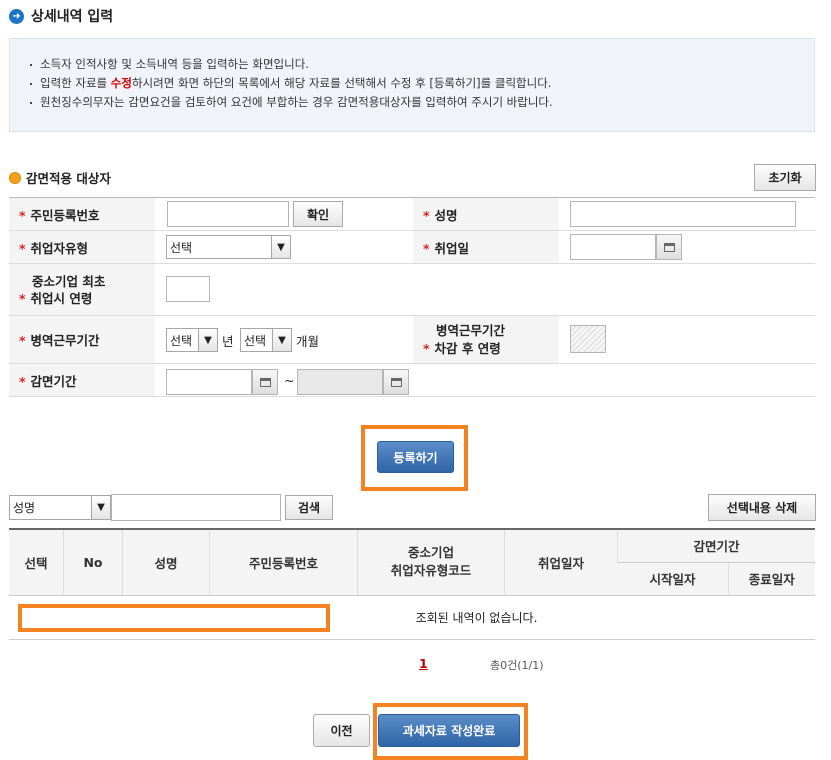 This screenshot has height=760, width=831. What do you see at coordinates (72, 17) in the screenshot?
I see `page-title: 상세내역 입력` at bounding box center [72, 17].